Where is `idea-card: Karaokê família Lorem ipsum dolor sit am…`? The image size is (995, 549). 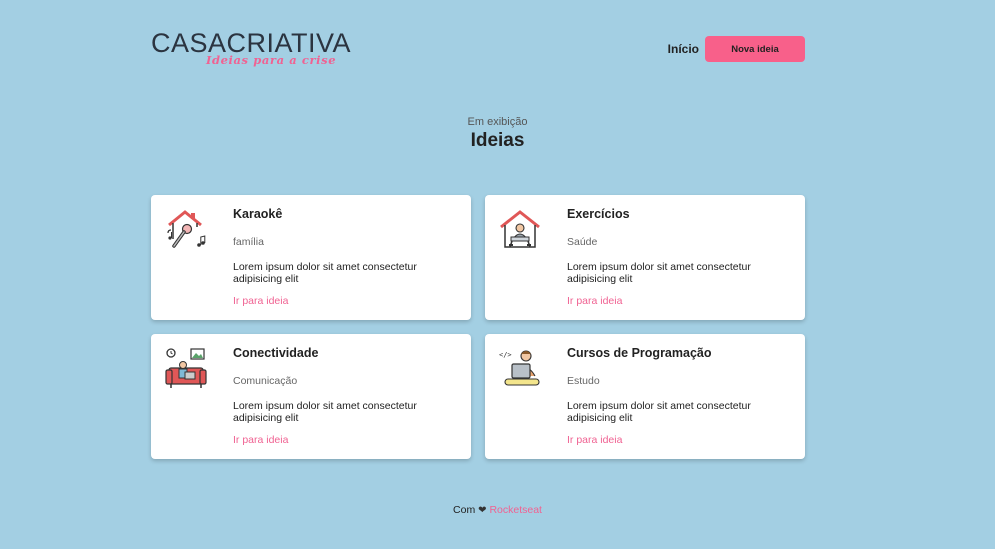
idea-card: Karaokê família Lorem ipsum dolor sit am… is located at coordinates (311, 257).